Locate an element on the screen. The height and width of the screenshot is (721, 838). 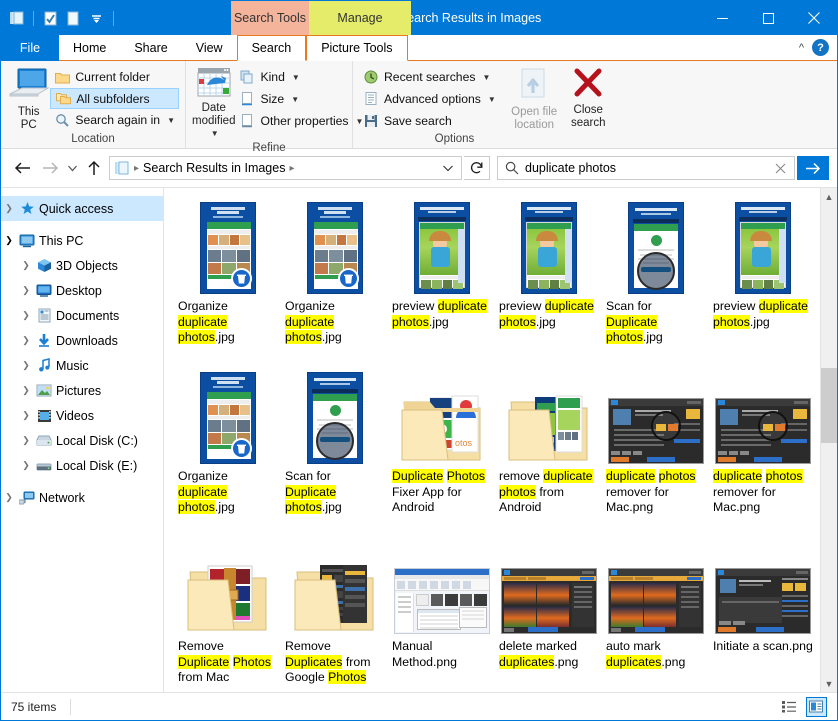
other-properties-icon is located at coordinates (247, 121).